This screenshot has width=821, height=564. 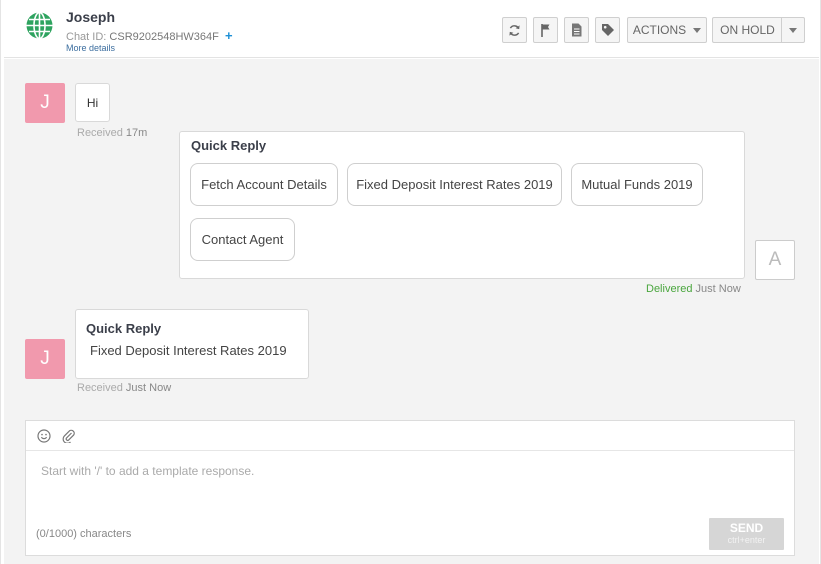 What do you see at coordinates (264, 184) in the screenshot?
I see `quick-reply-option: Fetch Account Details` at bounding box center [264, 184].